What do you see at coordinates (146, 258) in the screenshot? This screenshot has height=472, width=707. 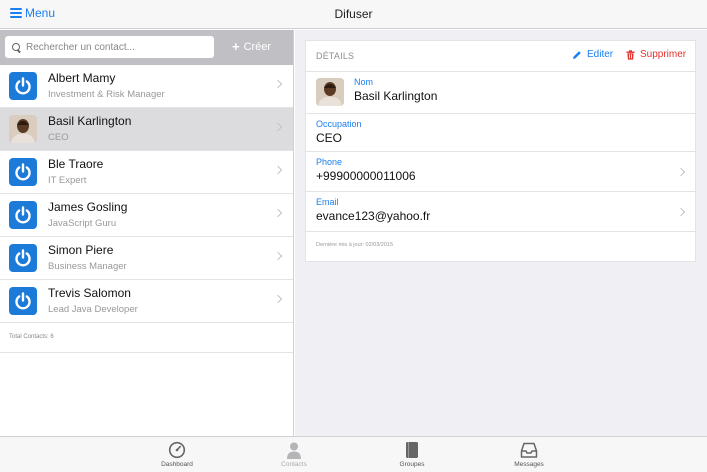 I see `contact-row: Simon Piere Business Manager` at bounding box center [146, 258].